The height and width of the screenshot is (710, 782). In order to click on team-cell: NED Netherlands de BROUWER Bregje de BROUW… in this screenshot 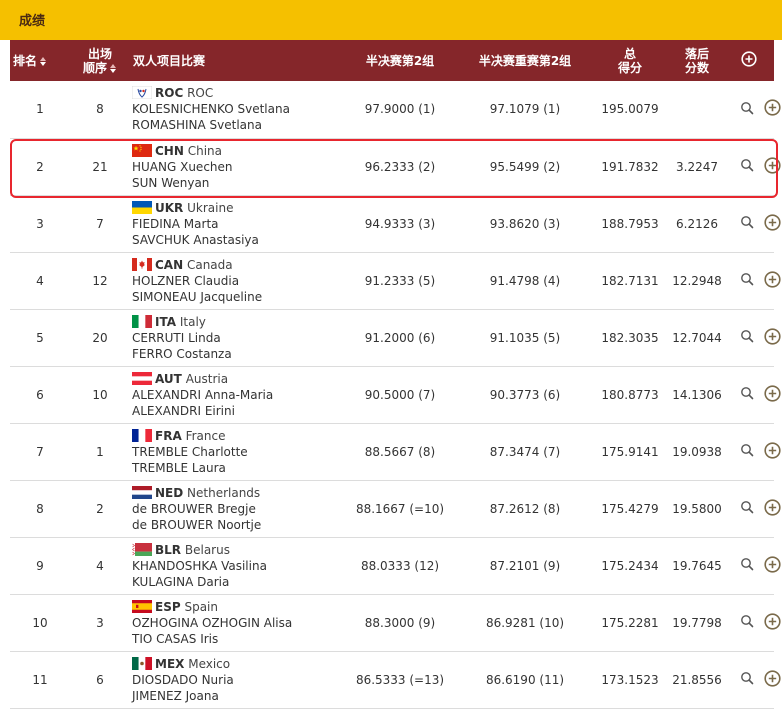, I will do `click(235, 509)`.